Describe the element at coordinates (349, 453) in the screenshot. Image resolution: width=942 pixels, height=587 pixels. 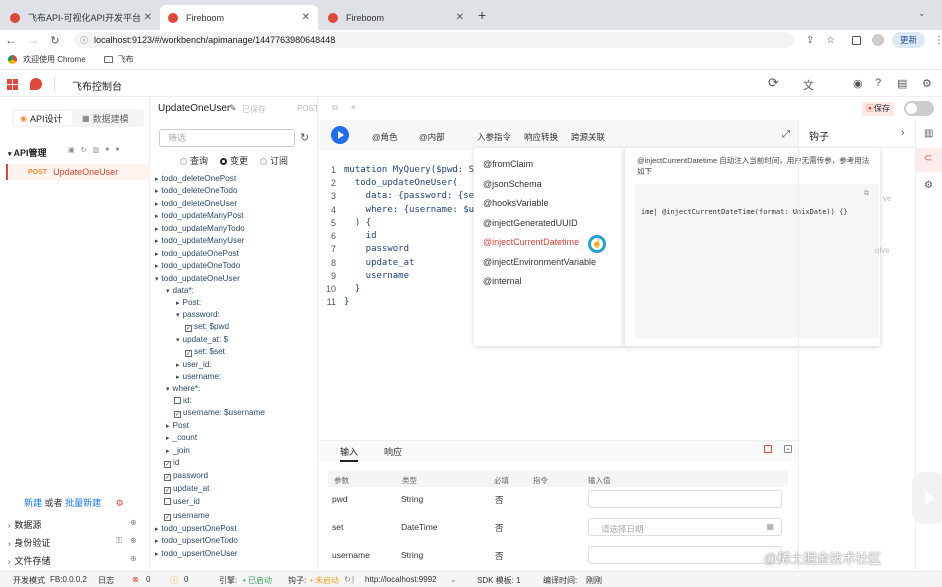
I see `tab-input: 输入` at that location.